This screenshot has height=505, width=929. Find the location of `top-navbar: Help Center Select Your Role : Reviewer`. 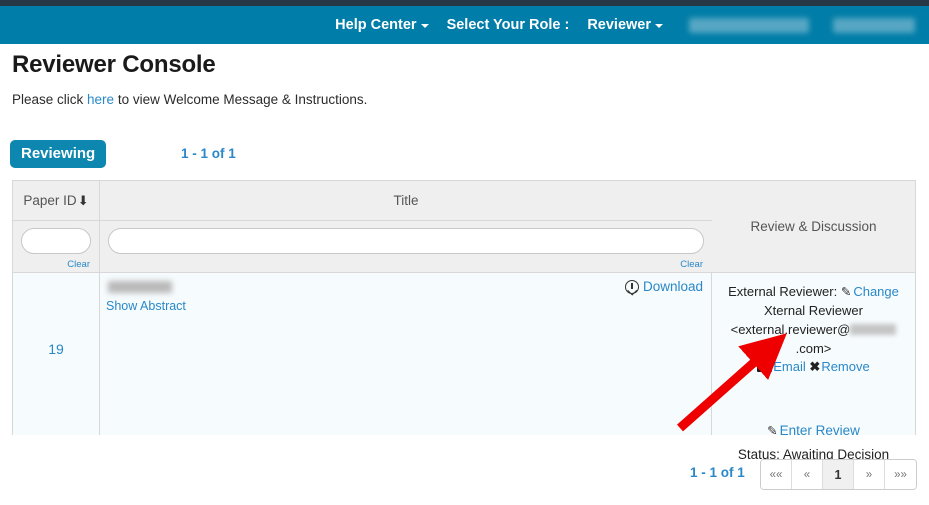

top-navbar: Help Center Select Your Role : Reviewer is located at coordinates (464, 25).